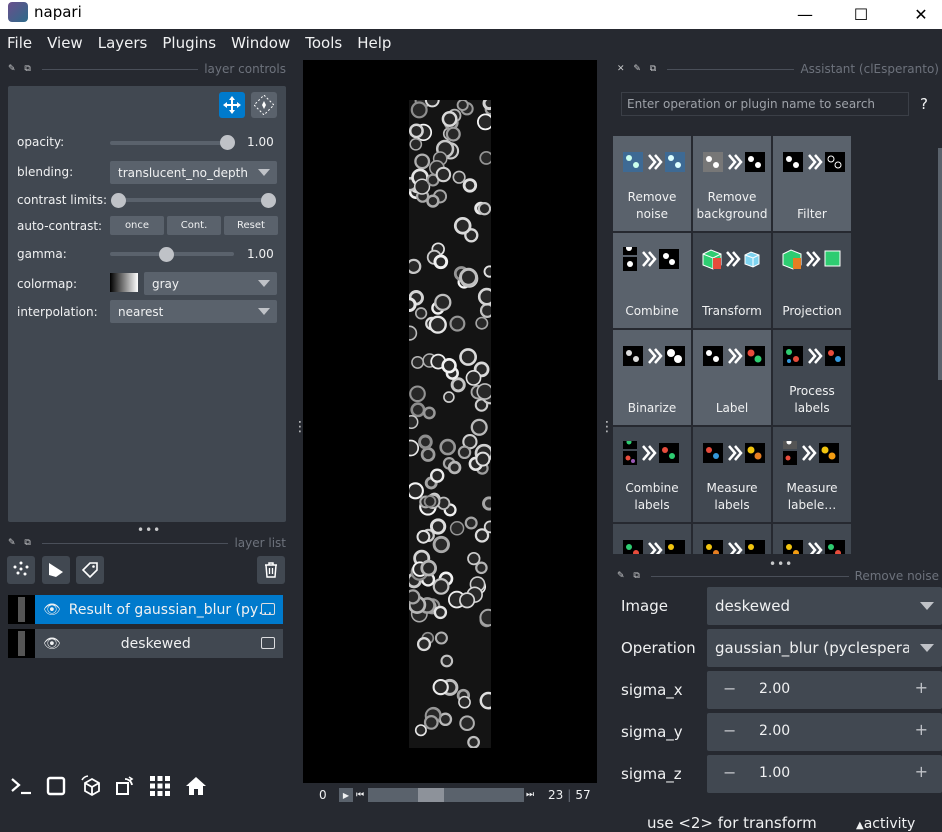 Image resolution: width=942 pixels, height=832 pixels. What do you see at coordinates (812, 183) in the screenshot?
I see `tile-filter: Filter` at bounding box center [812, 183].